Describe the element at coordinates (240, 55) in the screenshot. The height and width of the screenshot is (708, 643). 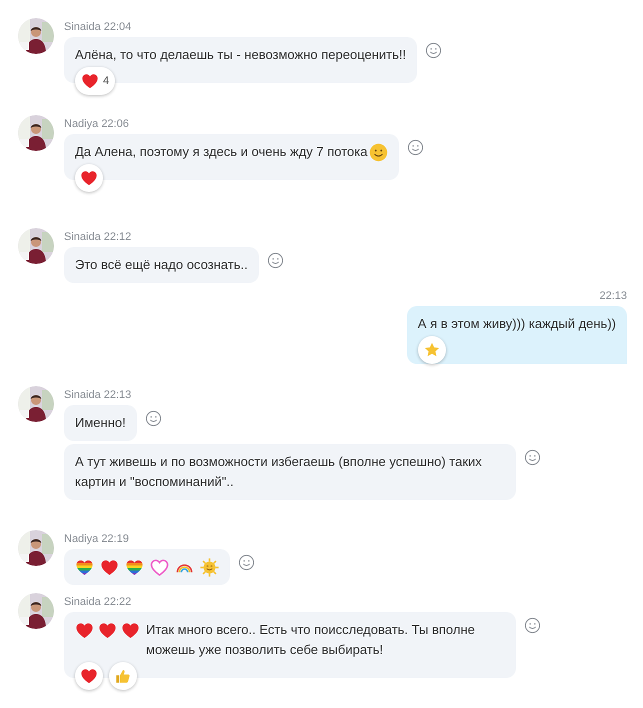
I see `message-text: Алёна, то что делаешь ты - невозможно переоценить!!` at that location.